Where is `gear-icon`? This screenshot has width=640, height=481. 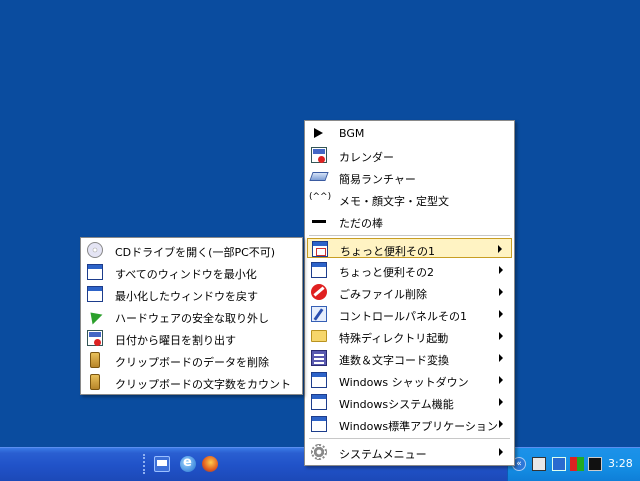 gear-icon is located at coordinates (319, 452).